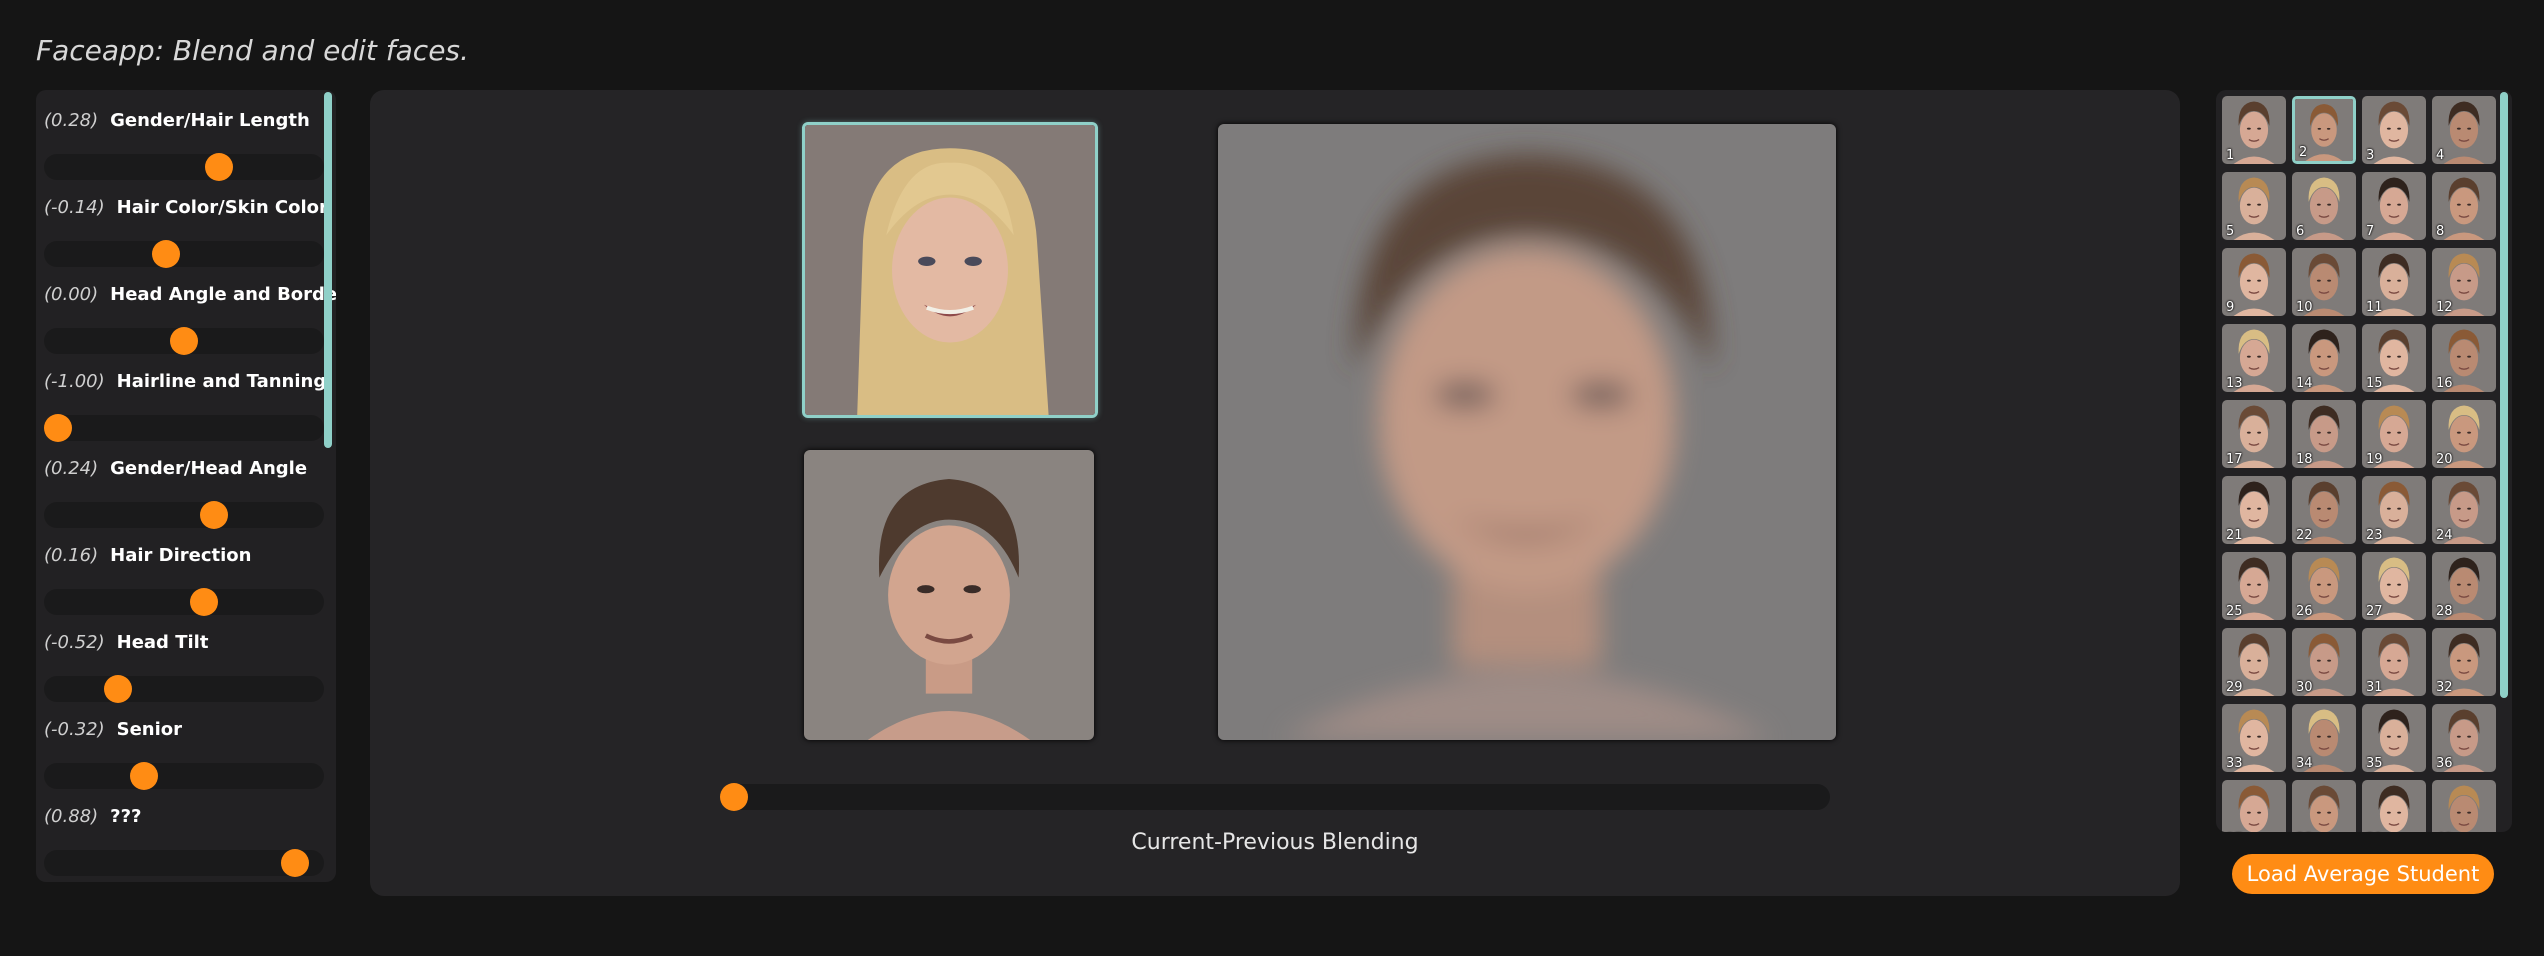 This screenshot has height=956, width=2544. I want to click on student-thumbnail: 6, so click(2324, 206).